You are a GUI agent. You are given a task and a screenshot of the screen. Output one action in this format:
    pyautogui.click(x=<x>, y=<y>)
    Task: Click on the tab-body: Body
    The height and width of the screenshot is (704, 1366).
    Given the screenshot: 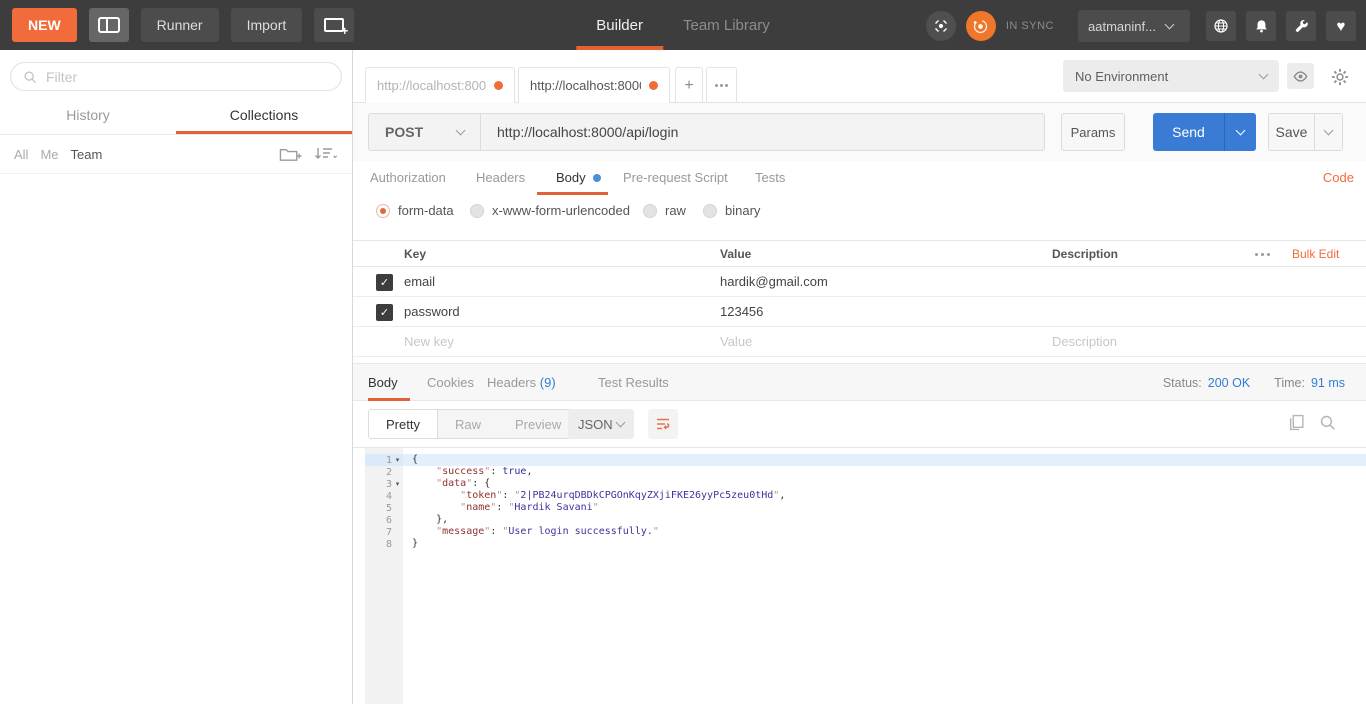 What is the action you would take?
    pyautogui.click(x=571, y=177)
    